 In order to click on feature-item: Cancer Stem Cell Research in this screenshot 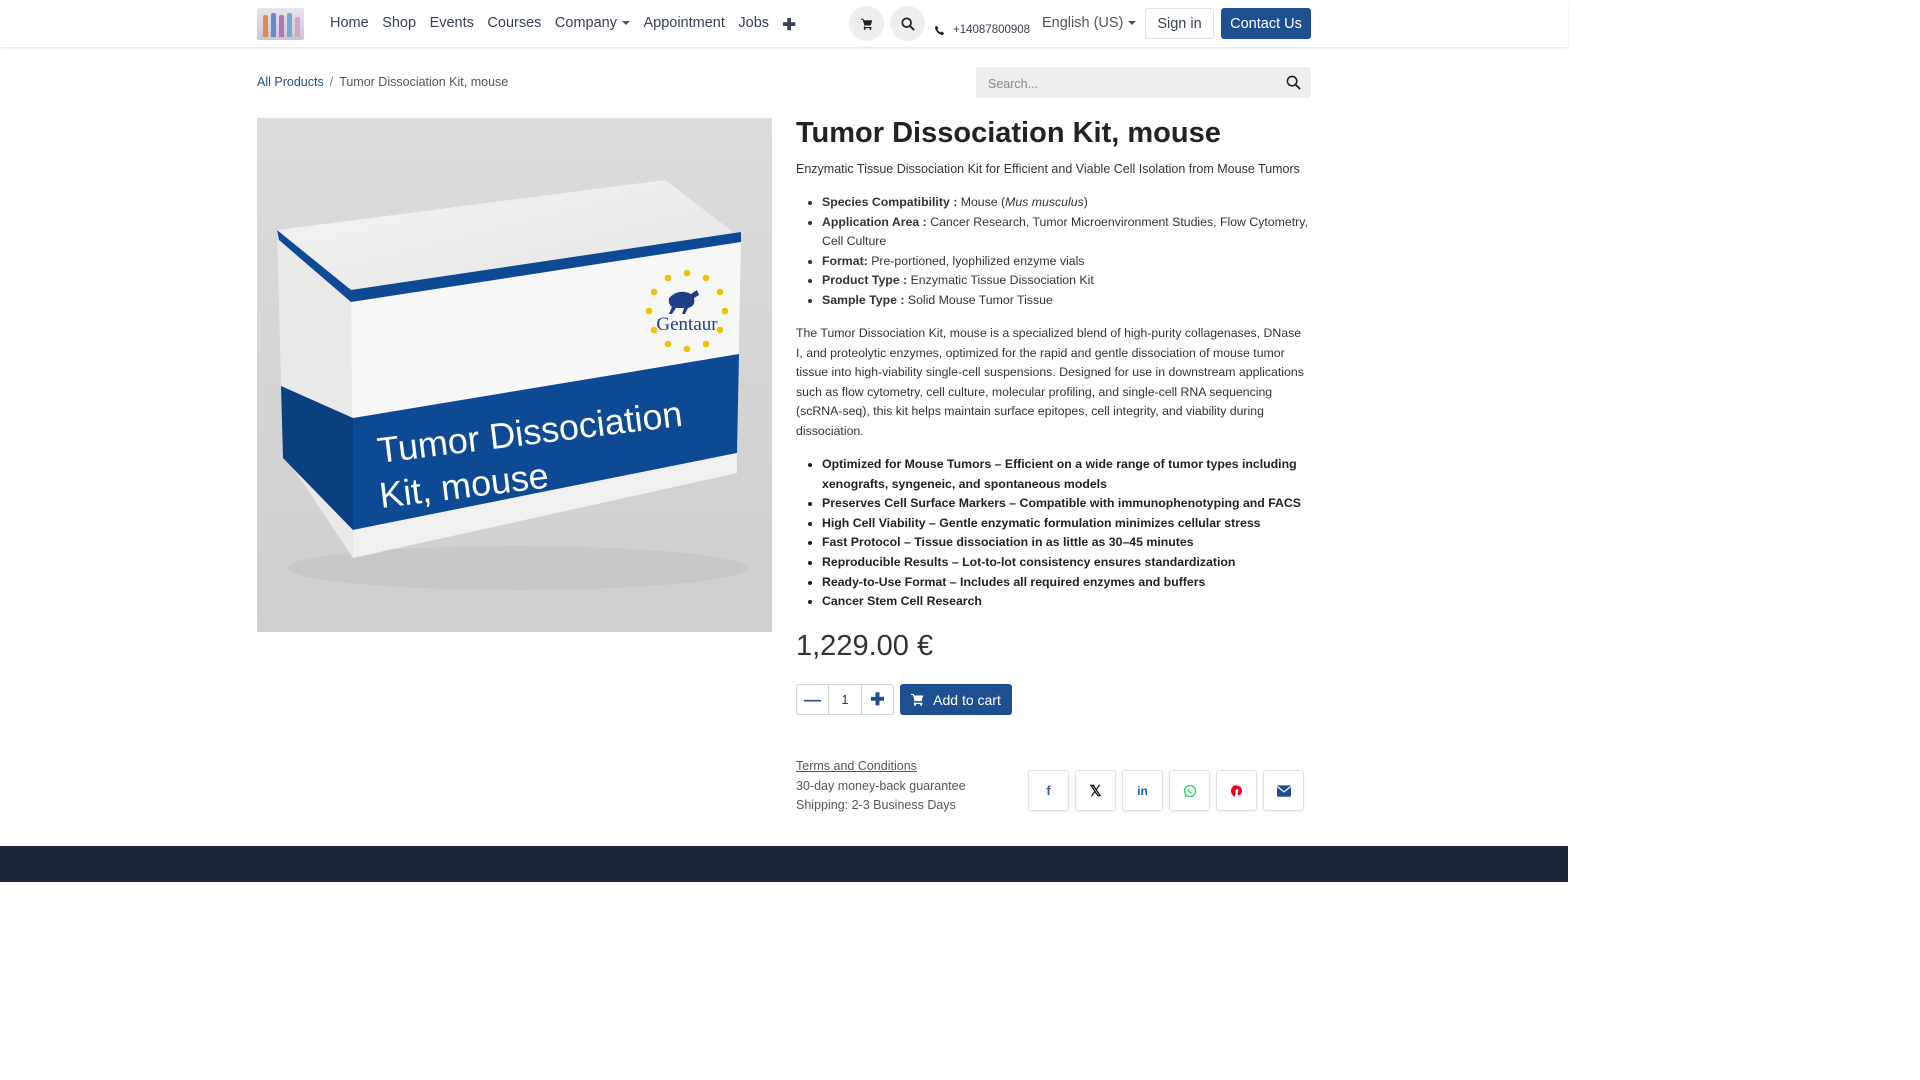, I will do `click(1066, 602)`.